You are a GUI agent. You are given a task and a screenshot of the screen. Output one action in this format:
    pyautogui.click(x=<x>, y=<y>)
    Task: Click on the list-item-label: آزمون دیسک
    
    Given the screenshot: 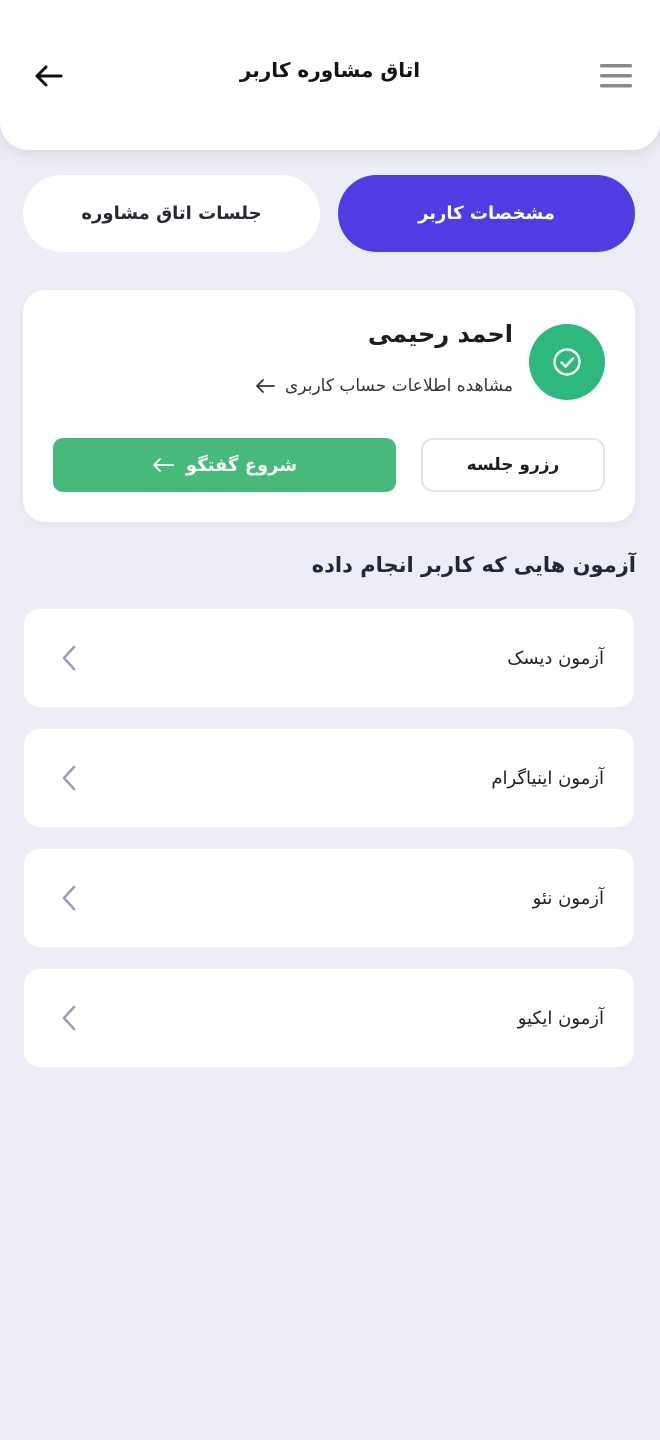 What is the action you would take?
    pyautogui.click(x=555, y=658)
    